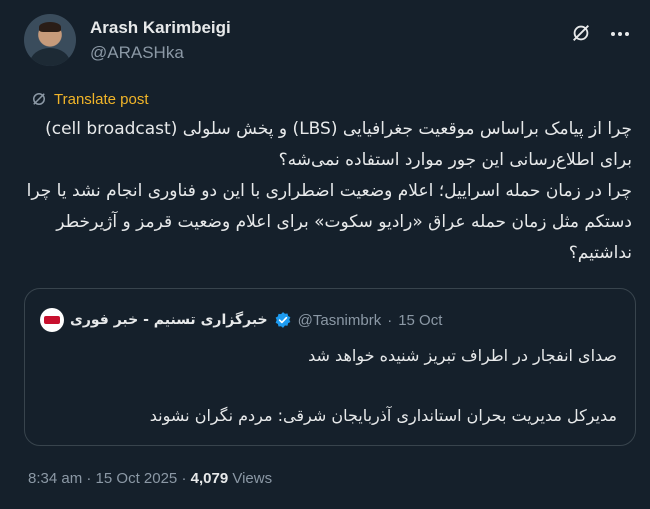 The width and height of the screenshot is (650, 509). Describe the element at coordinates (581, 33) in the screenshot. I see `grok-icon` at that location.